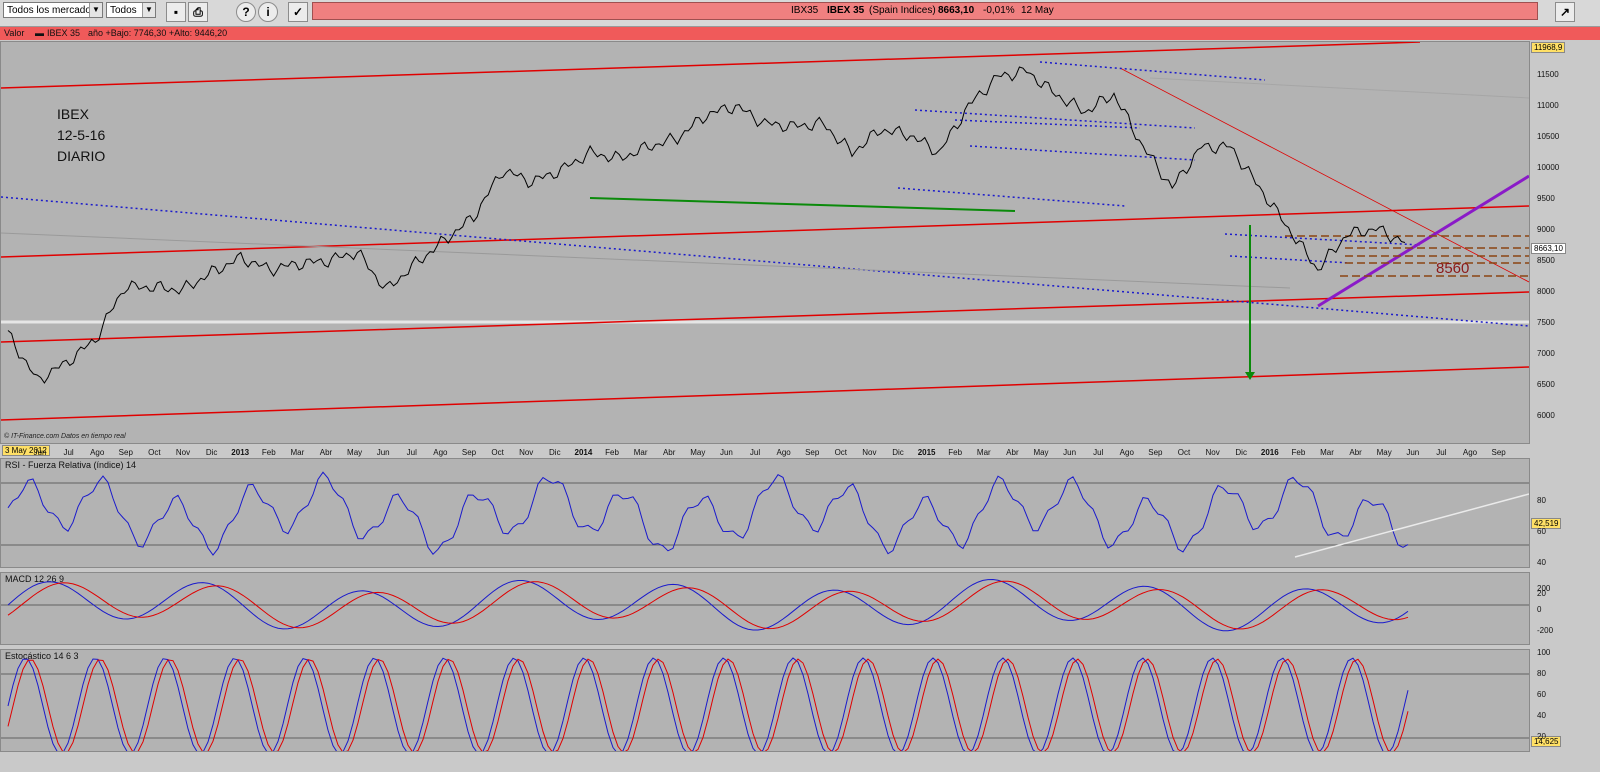 This screenshot has width=1600, height=772. I want to click on annotation-line: IBEX, so click(73, 114).